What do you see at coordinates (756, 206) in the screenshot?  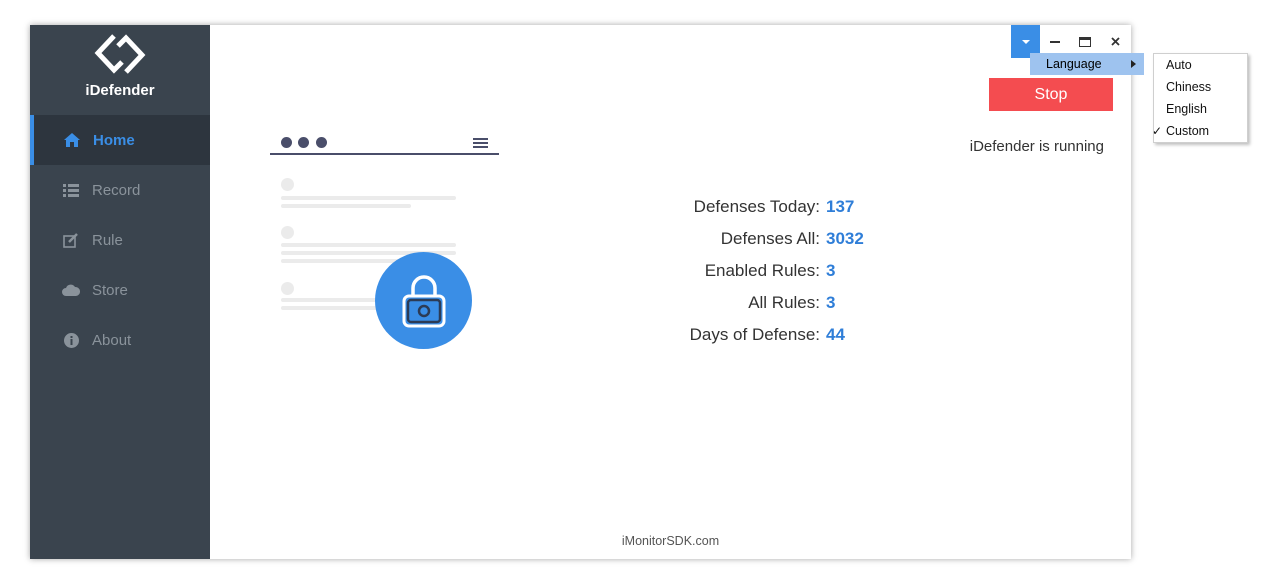 I see `stat-label: Defenses Today:` at bounding box center [756, 206].